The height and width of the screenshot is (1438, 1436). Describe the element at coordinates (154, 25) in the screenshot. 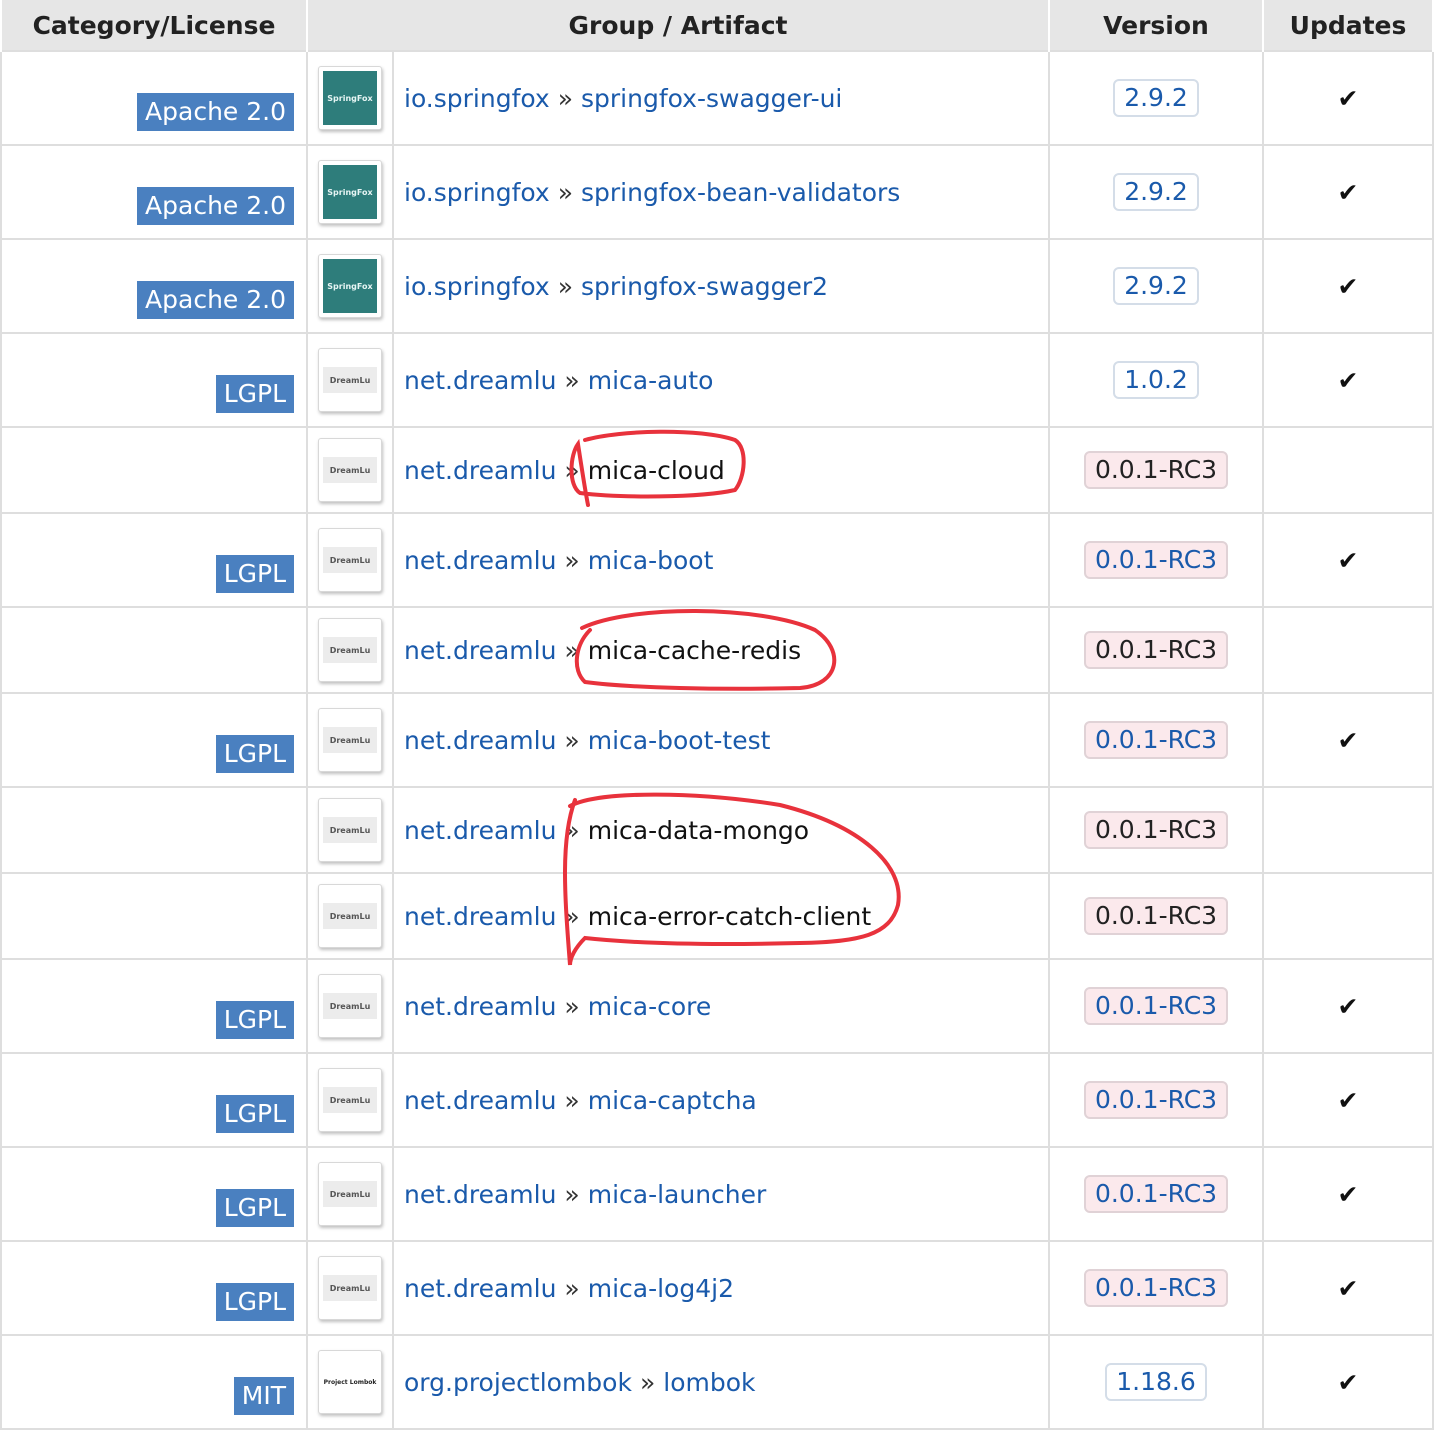

I see `header-license: Category/License` at that location.